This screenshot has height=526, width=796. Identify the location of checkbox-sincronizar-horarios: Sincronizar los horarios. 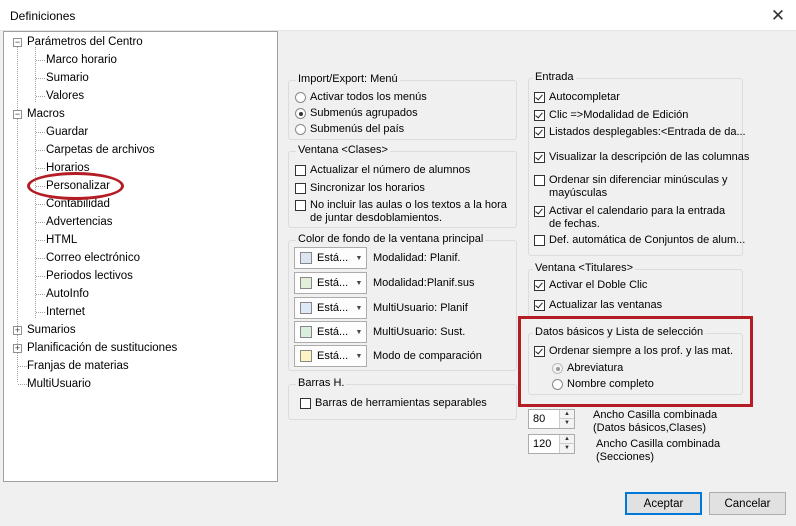
(360, 188).